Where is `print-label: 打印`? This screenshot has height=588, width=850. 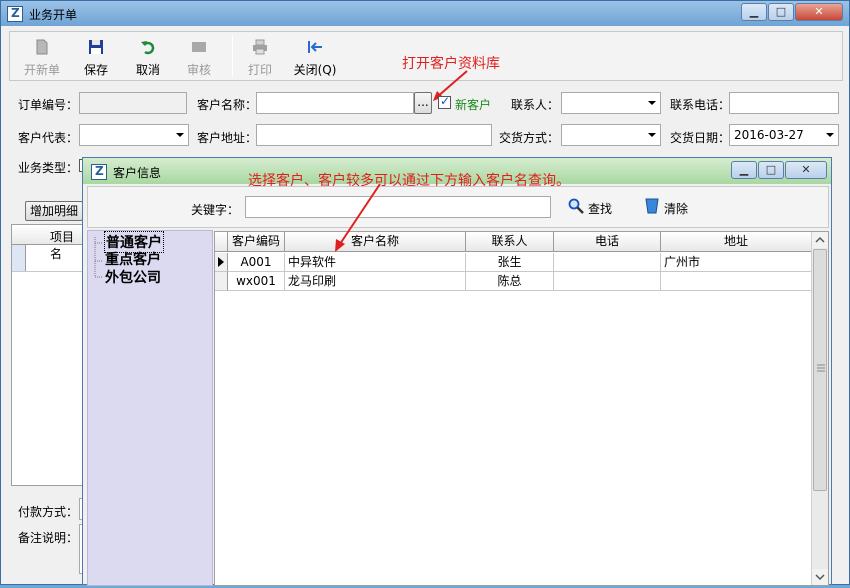
print-label: 打印 is located at coordinates (259, 70).